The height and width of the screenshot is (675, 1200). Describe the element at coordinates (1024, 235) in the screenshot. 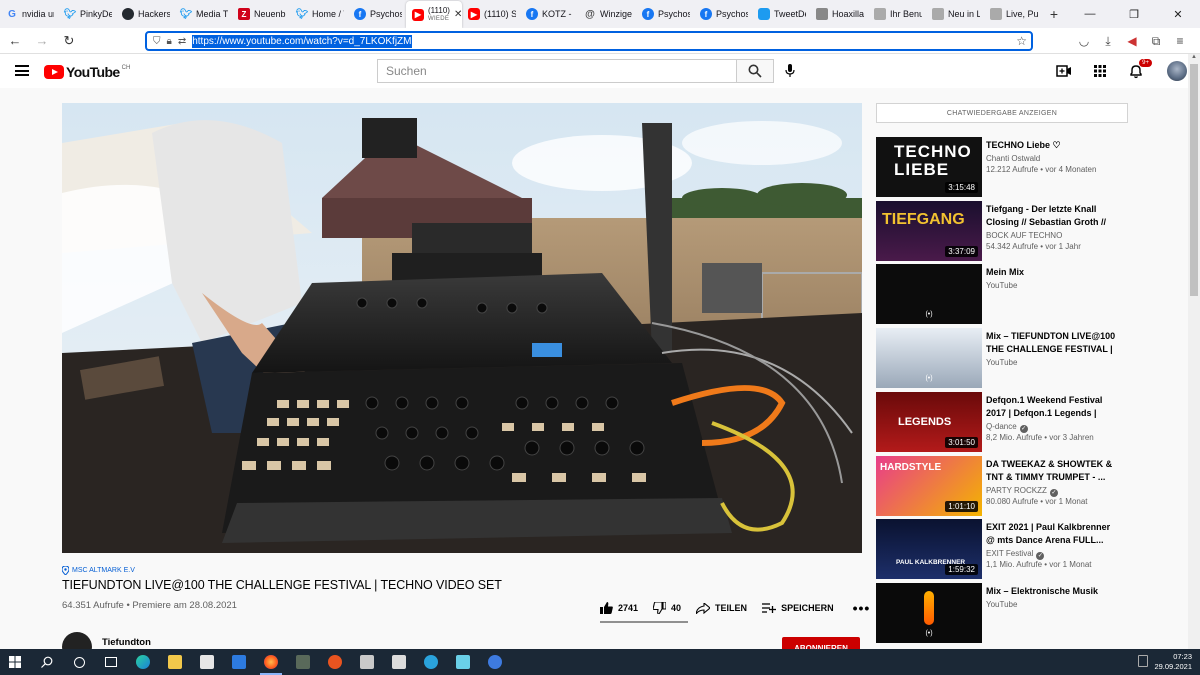

I see `recommended-channel: BOCK AUF TECHNO` at that location.